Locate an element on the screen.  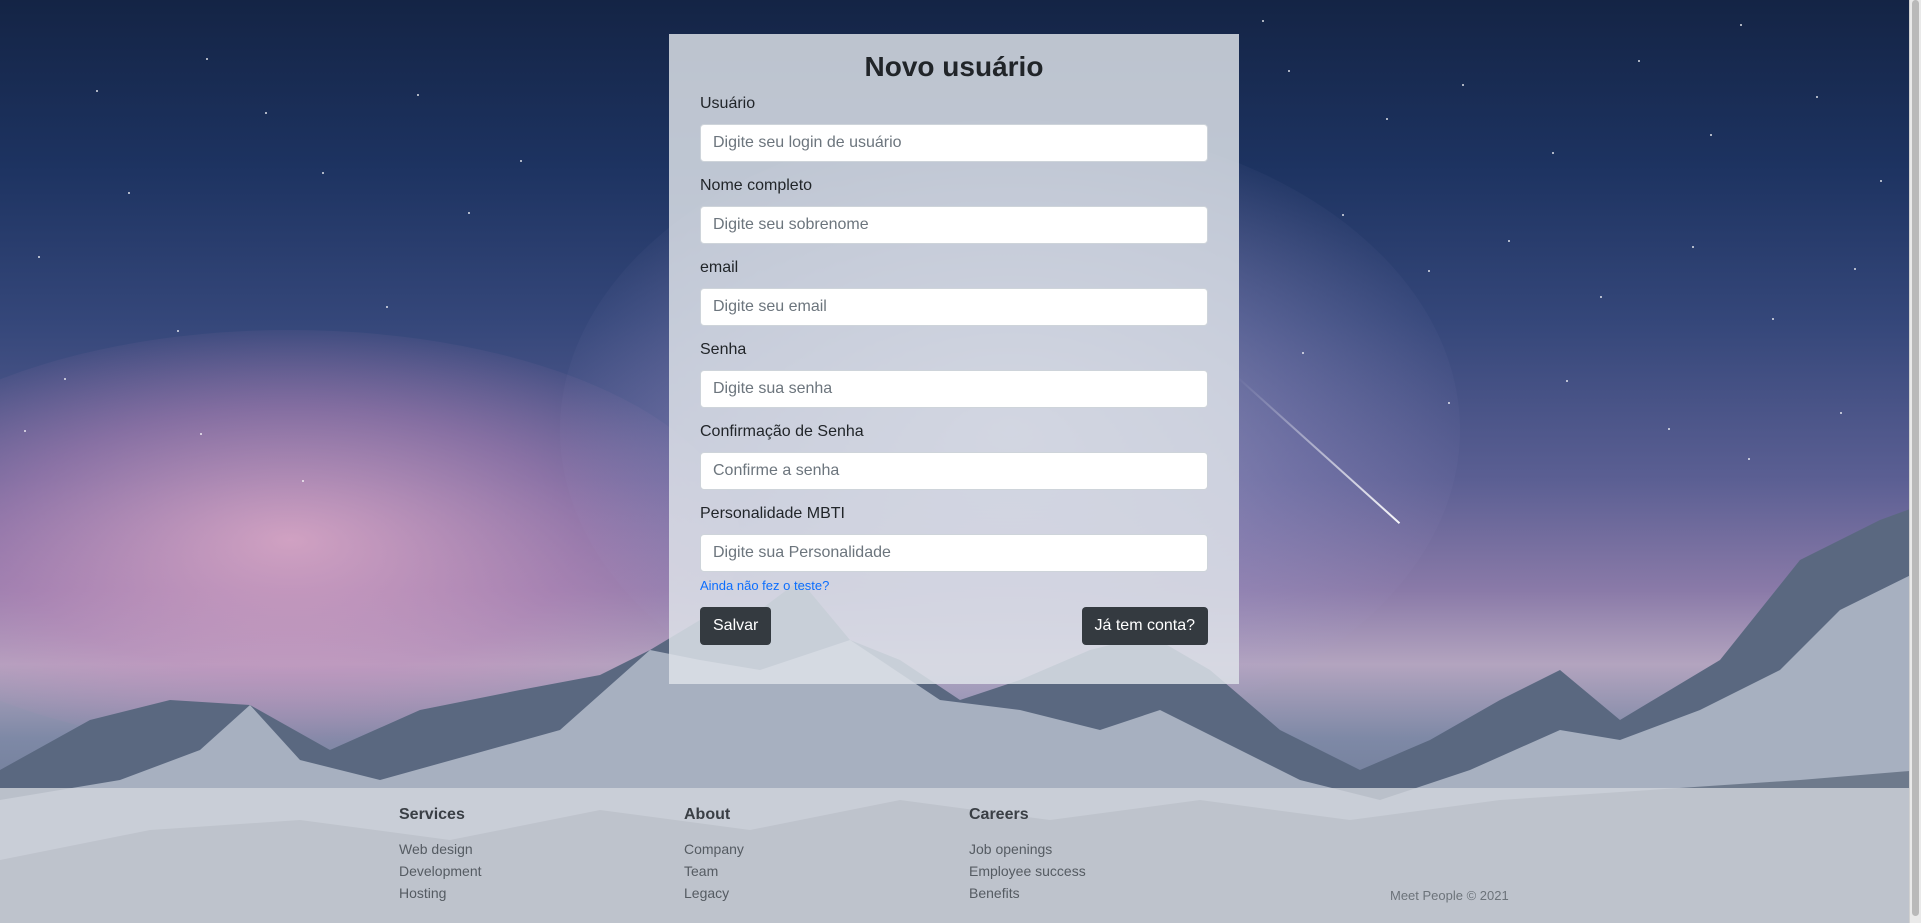
username-field-group: Usuário is located at coordinates (954, 128).